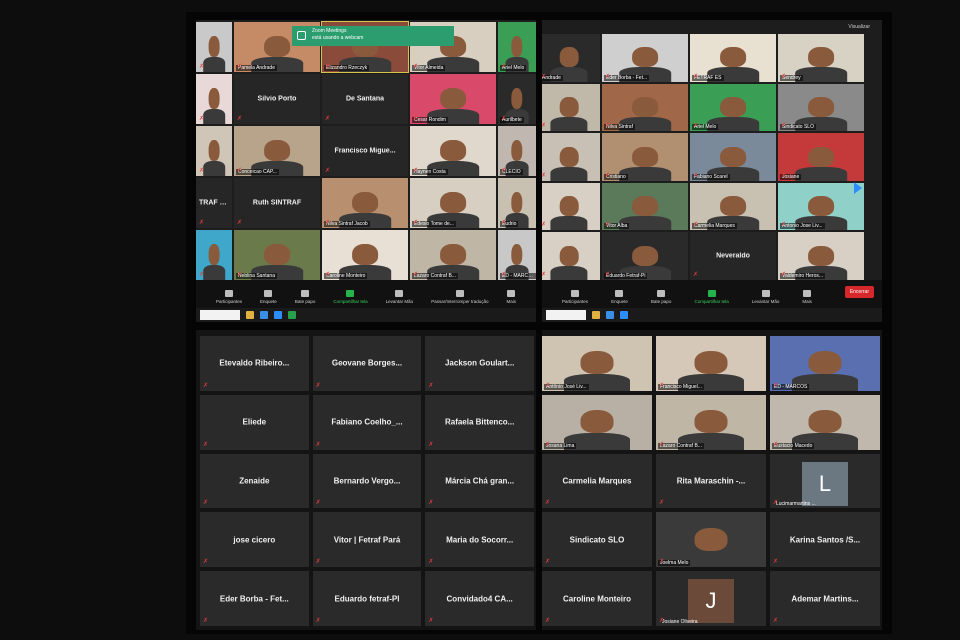 The image size is (960, 640). What do you see at coordinates (597, 363) in the screenshot?
I see `participant-tile: Antônio José Liv... ✗` at bounding box center [597, 363].